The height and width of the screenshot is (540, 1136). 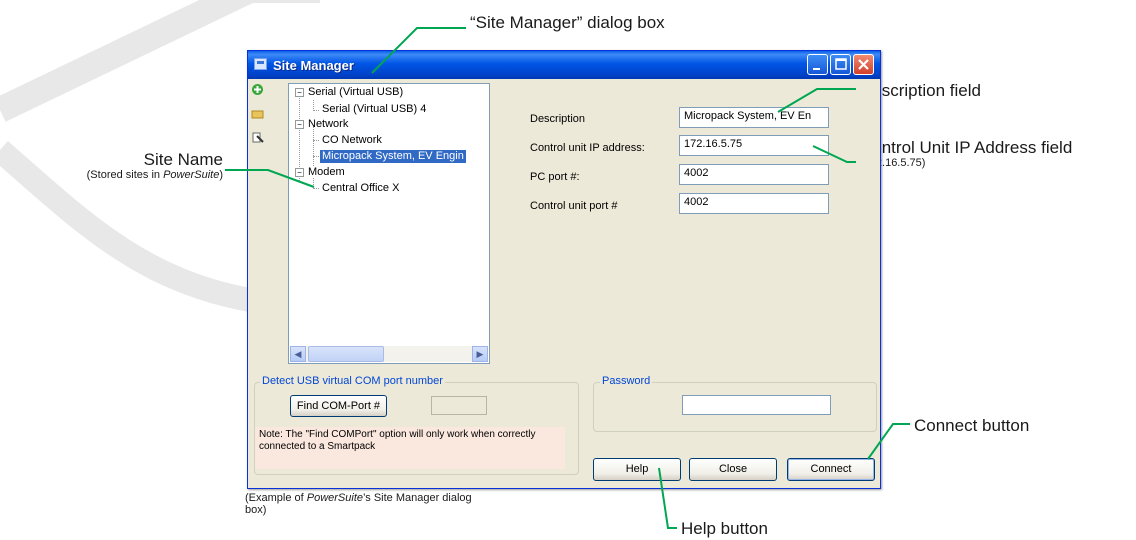 I want to click on maximize-button, so click(x=840, y=64).